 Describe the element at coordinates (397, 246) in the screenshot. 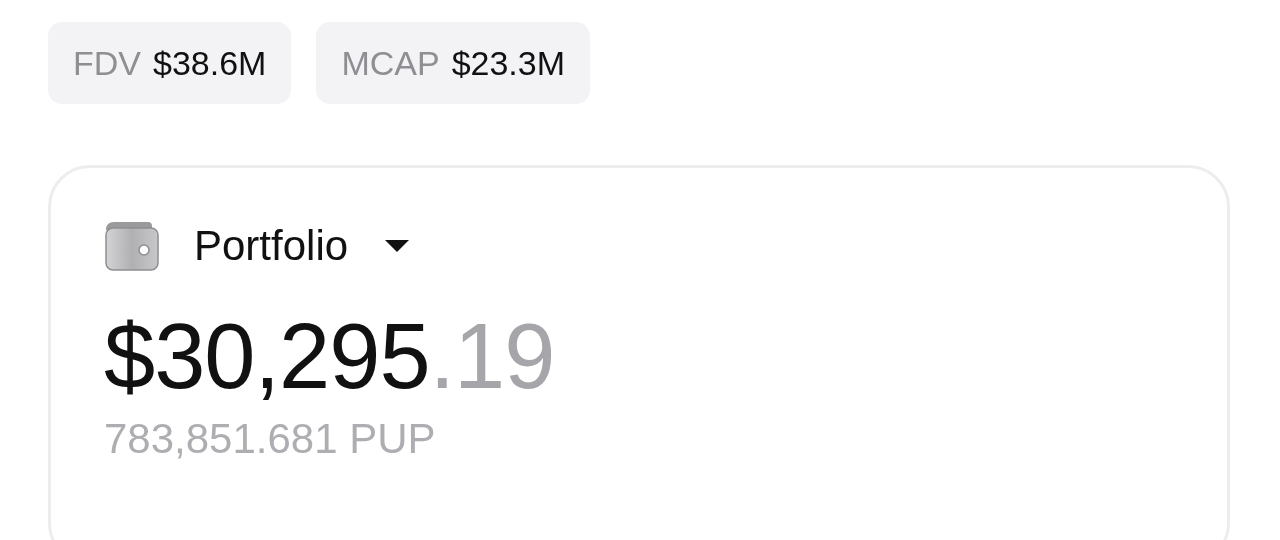

I see `caret-icon` at that location.